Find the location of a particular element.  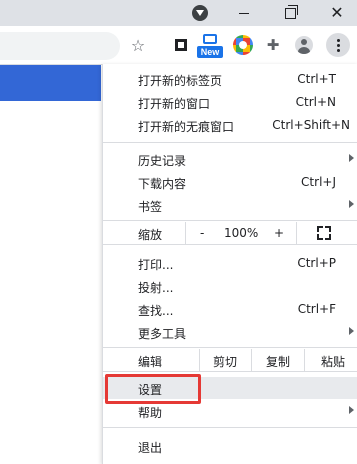

menu-item-downloads: 下载内容 Ctrl+J is located at coordinates (230, 182).